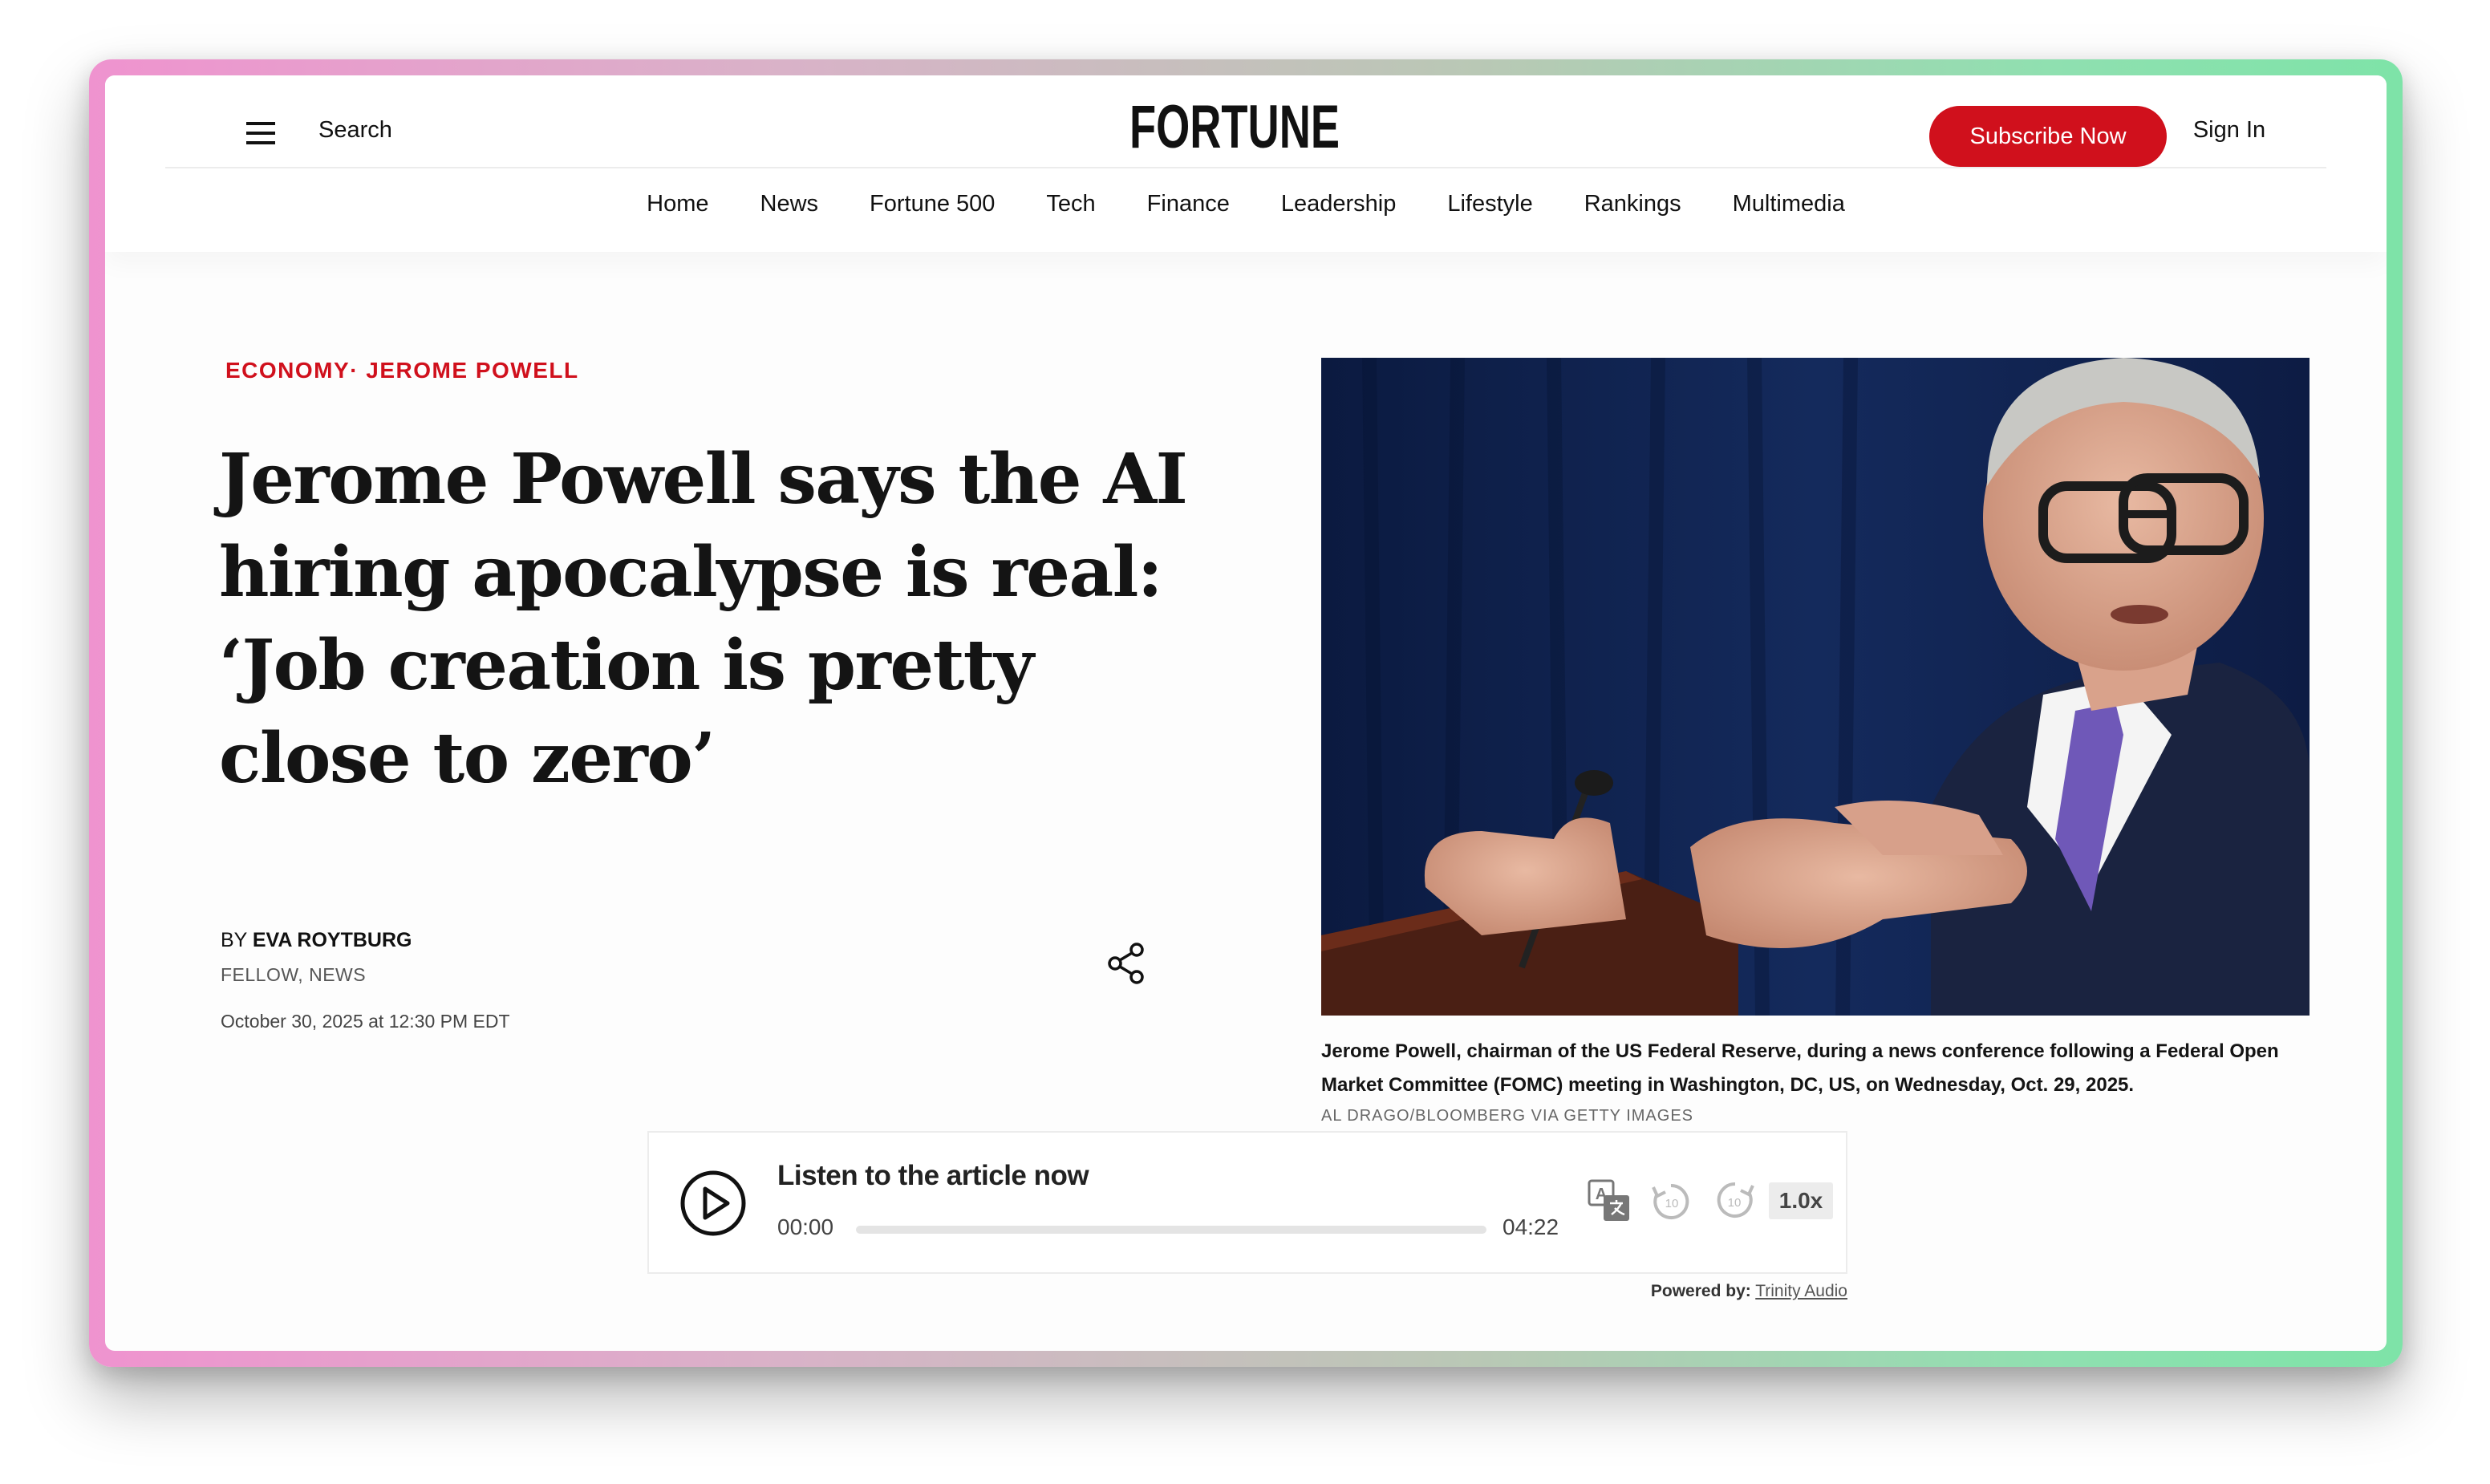 Image resolution: width=2490 pixels, height=1484 pixels. What do you see at coordinates (332, 940) in the screenshot?
I see `author-link: EVA ROYTBURG` at bounding box center [332, 940].